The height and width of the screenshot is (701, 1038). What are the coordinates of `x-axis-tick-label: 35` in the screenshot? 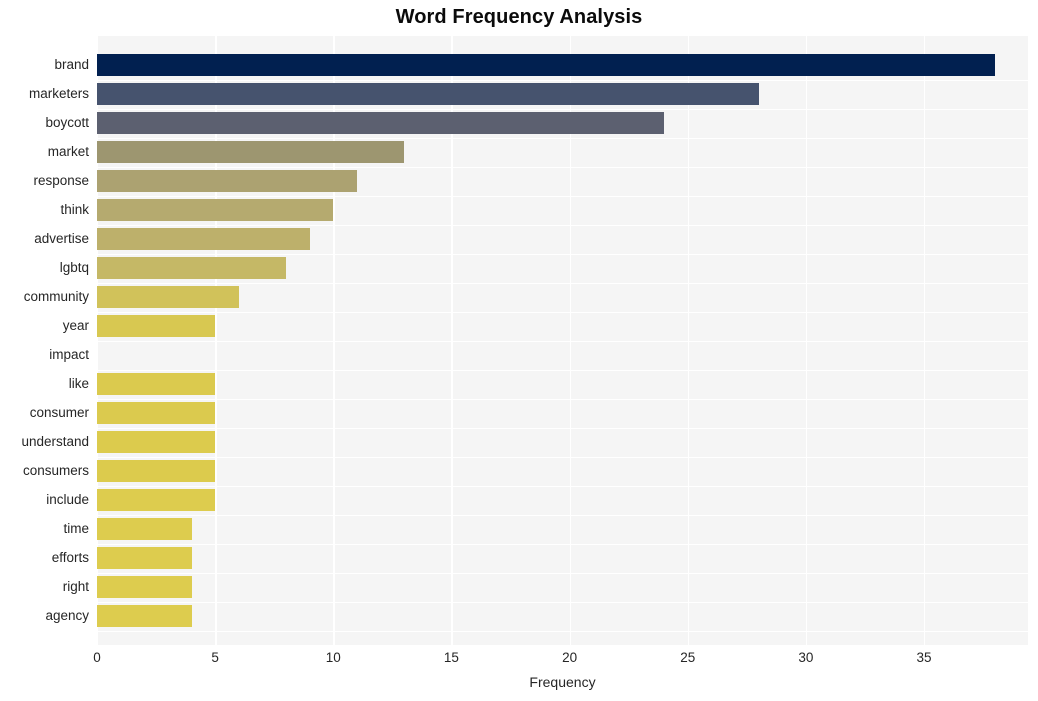 It's located at (924, 657).